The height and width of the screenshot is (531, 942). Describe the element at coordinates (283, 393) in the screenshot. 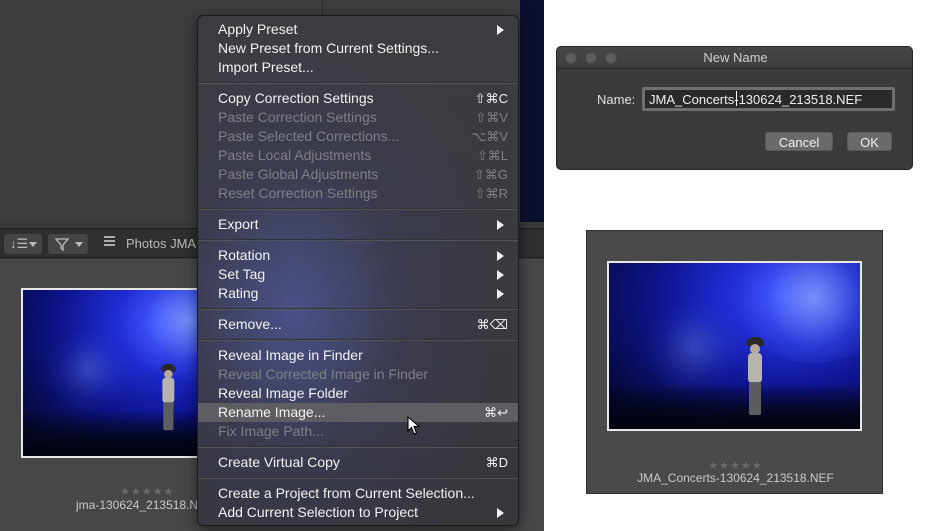

I see `menu-item-label: Reveal Image Folder` at that location.